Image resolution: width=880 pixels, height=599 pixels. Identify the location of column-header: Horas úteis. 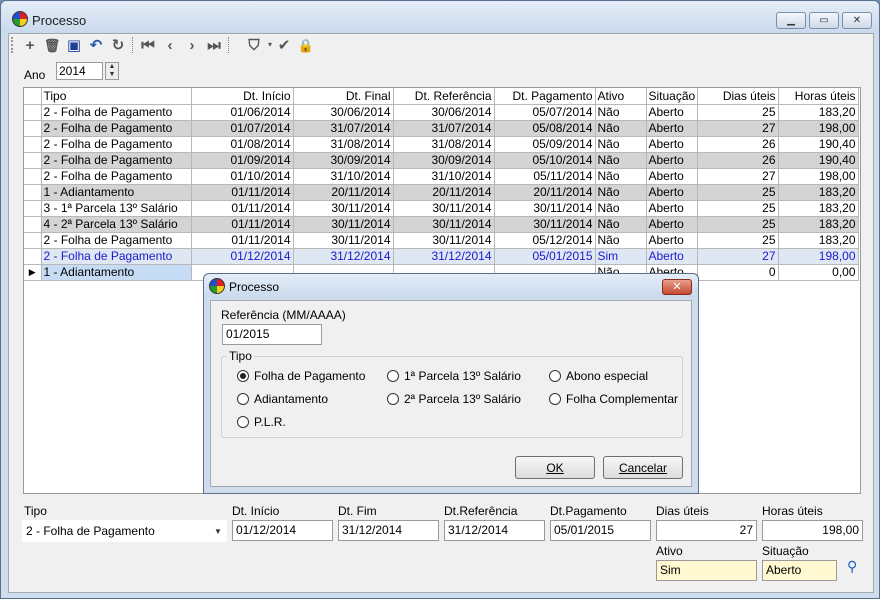
(818, 96).